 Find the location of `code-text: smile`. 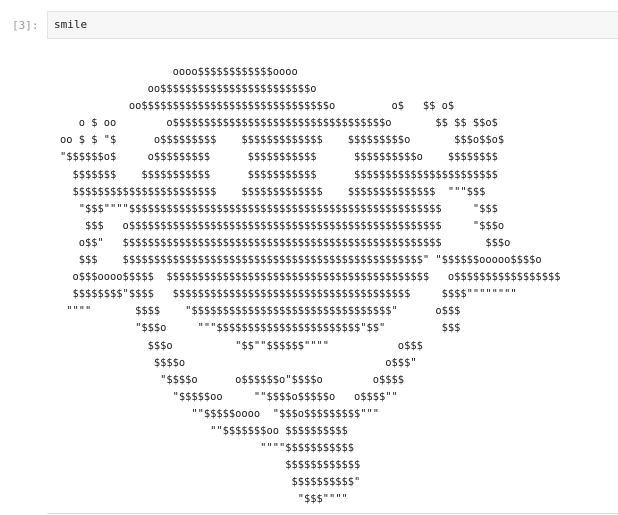

code-text: smile is located at coordinates (70, 25).